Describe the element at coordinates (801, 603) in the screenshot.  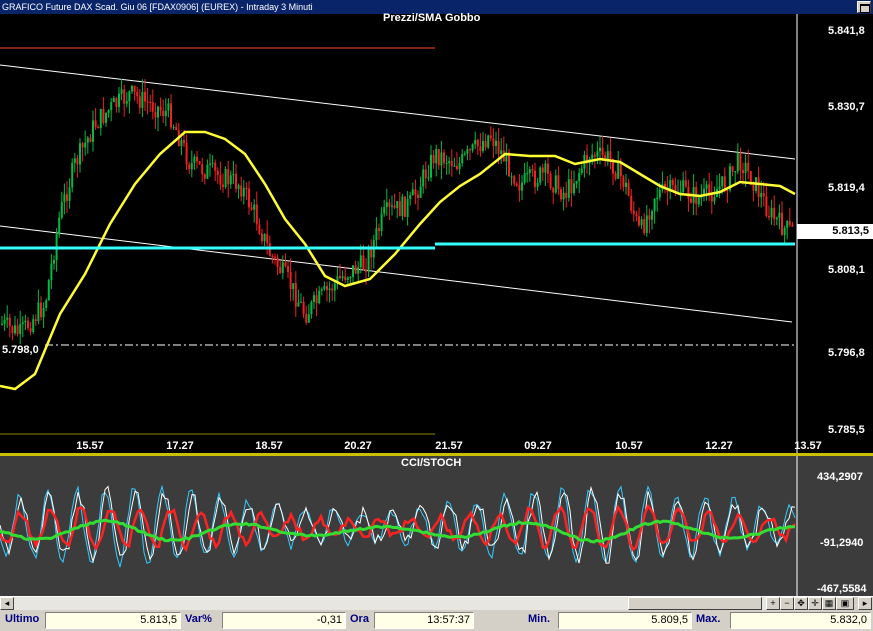
I see `move-icon: ✥` at that location.